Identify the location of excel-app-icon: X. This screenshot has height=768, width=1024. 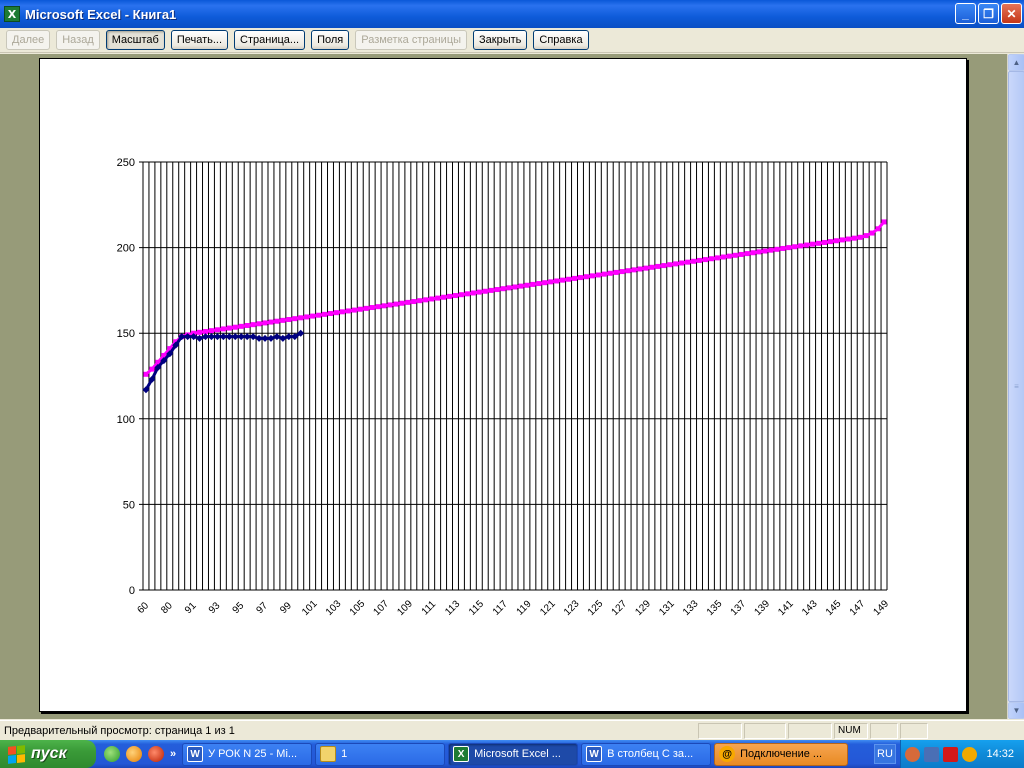
(12, 14).